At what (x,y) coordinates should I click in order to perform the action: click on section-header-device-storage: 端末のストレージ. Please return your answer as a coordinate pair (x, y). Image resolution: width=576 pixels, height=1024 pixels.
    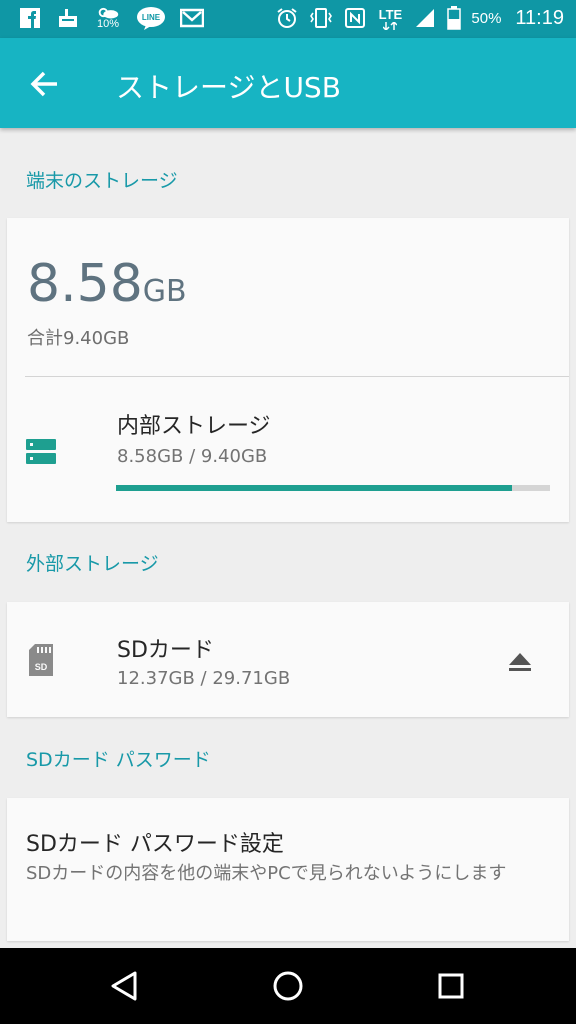
    Looking at the image, I should click on (102, 181).